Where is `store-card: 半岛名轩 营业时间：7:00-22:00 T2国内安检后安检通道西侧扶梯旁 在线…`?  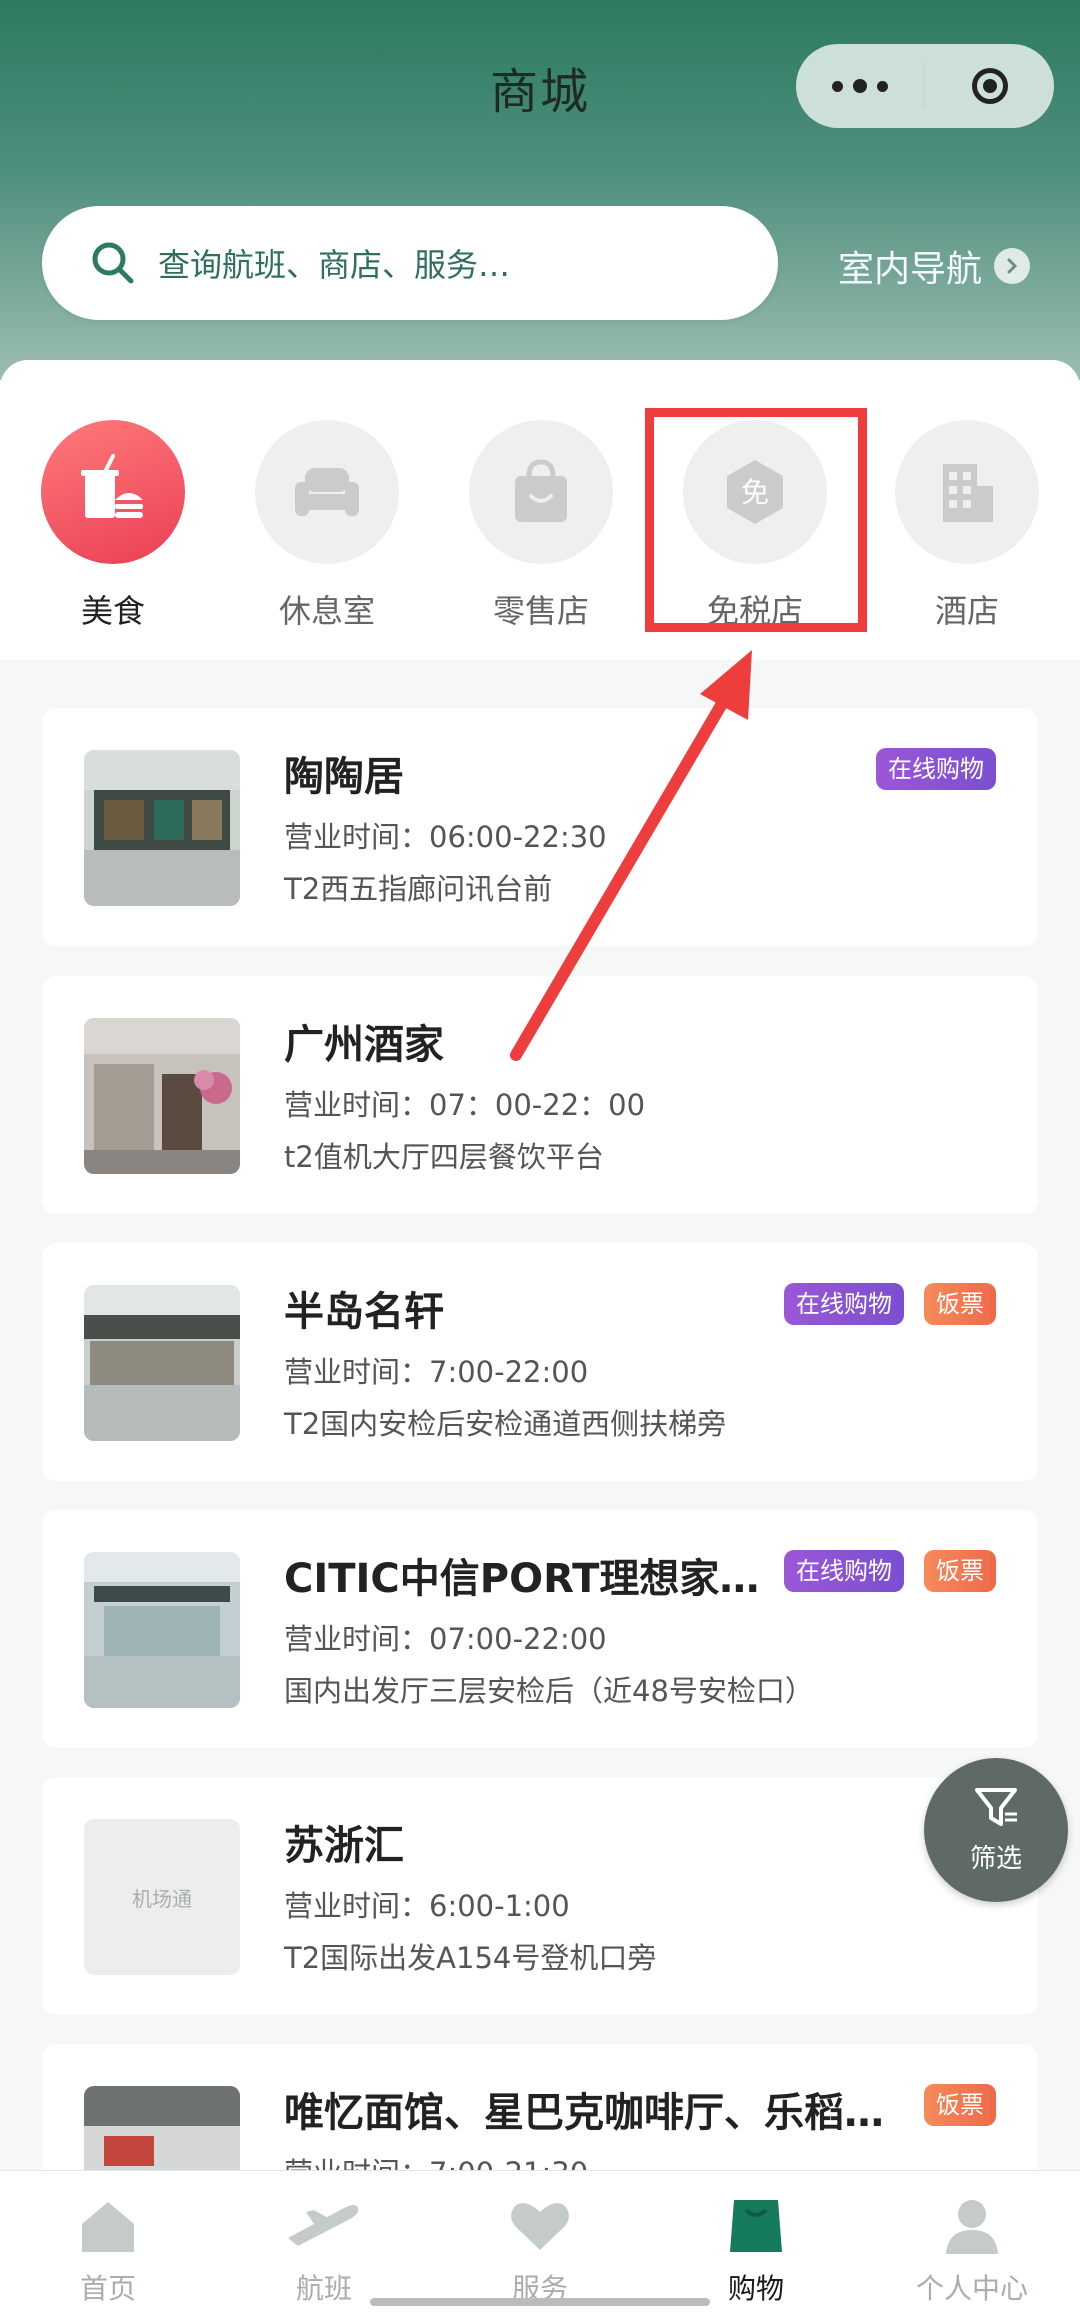
store-card: 半岛名轩 营业时间：7:00-22:00 T2国内安检后安检通道西侧扶梯旁 在线… is located at coordinates (540, 1362).